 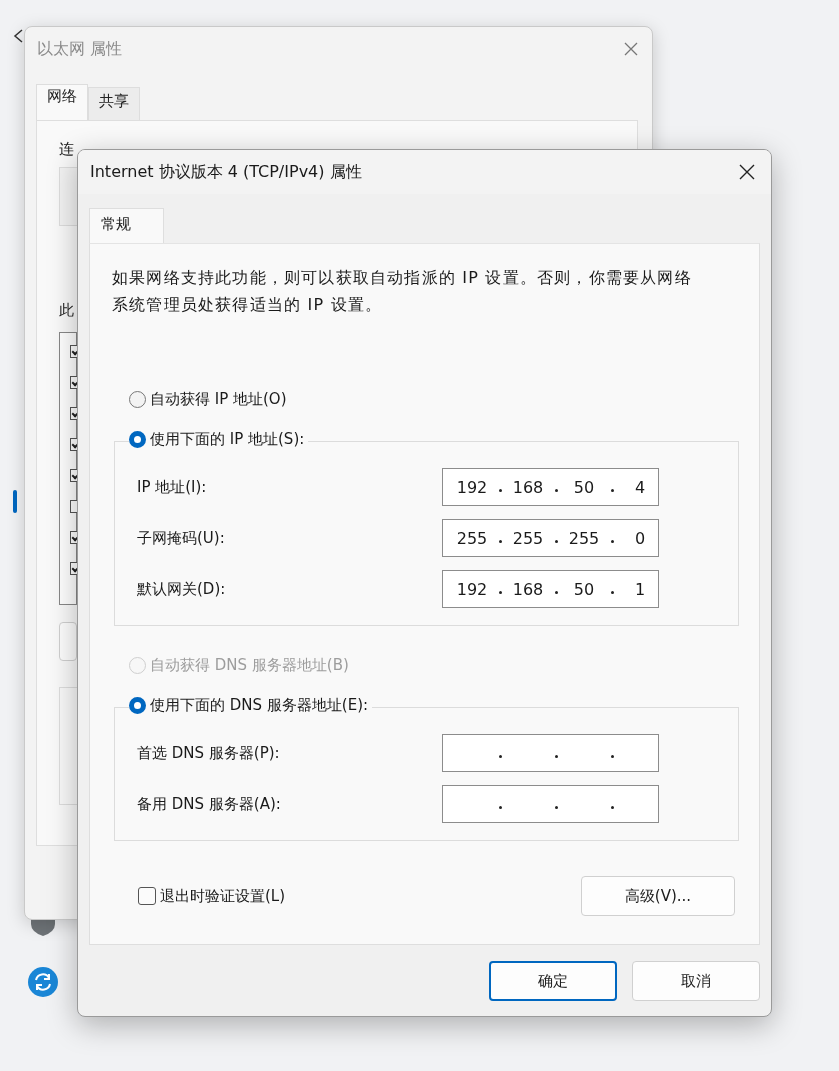 What do you see at coordinates (402, 291) in the screenshot?
I see `description-text: 如果网络支持此功能，则可以获取自动指派的 IP 设置。否则，你需要从网络系统管理员处获得适当的 IP 设置。` at bounding box center [402, 291].